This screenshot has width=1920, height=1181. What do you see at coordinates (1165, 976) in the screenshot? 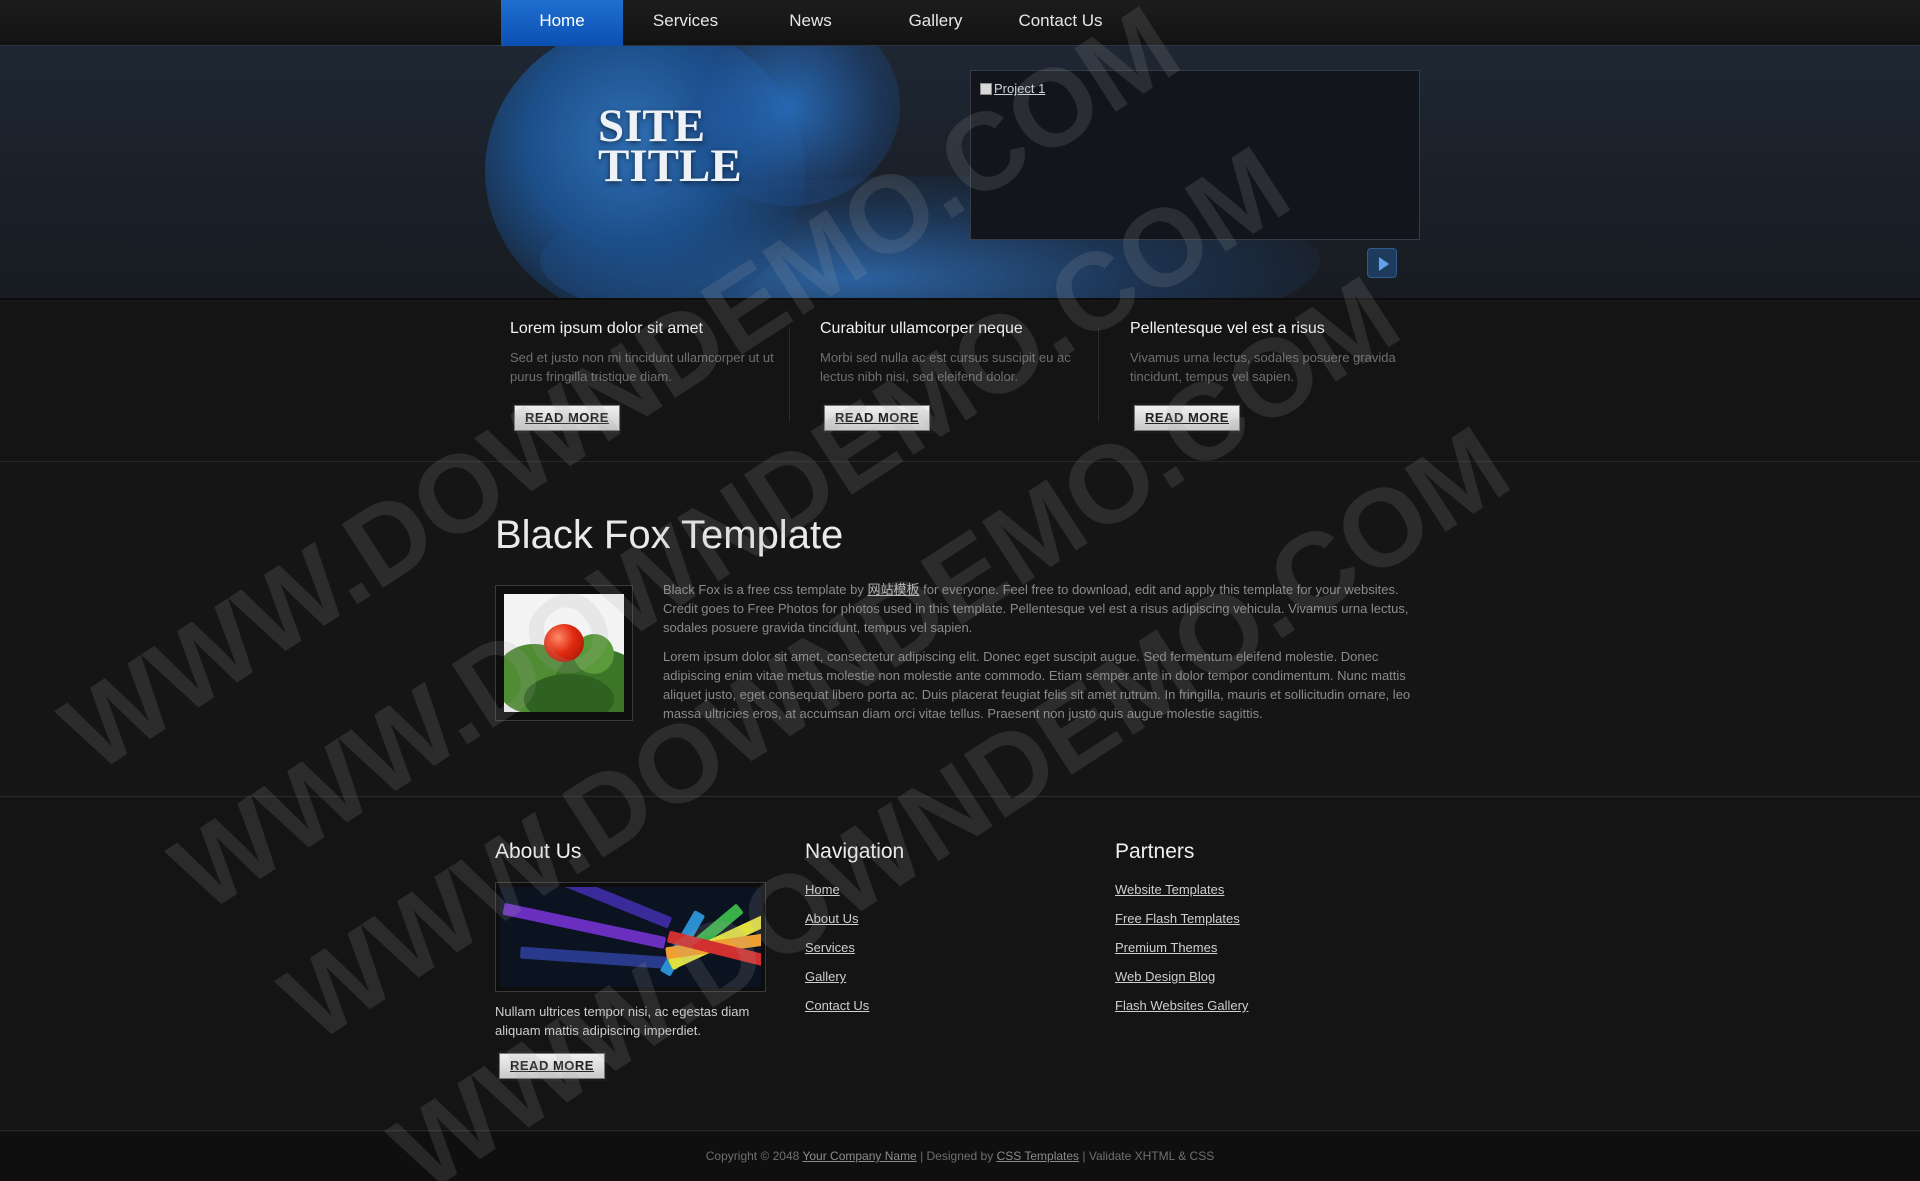
I see `partner-link: Web Design Blog` at bounding box center [1165, 976].